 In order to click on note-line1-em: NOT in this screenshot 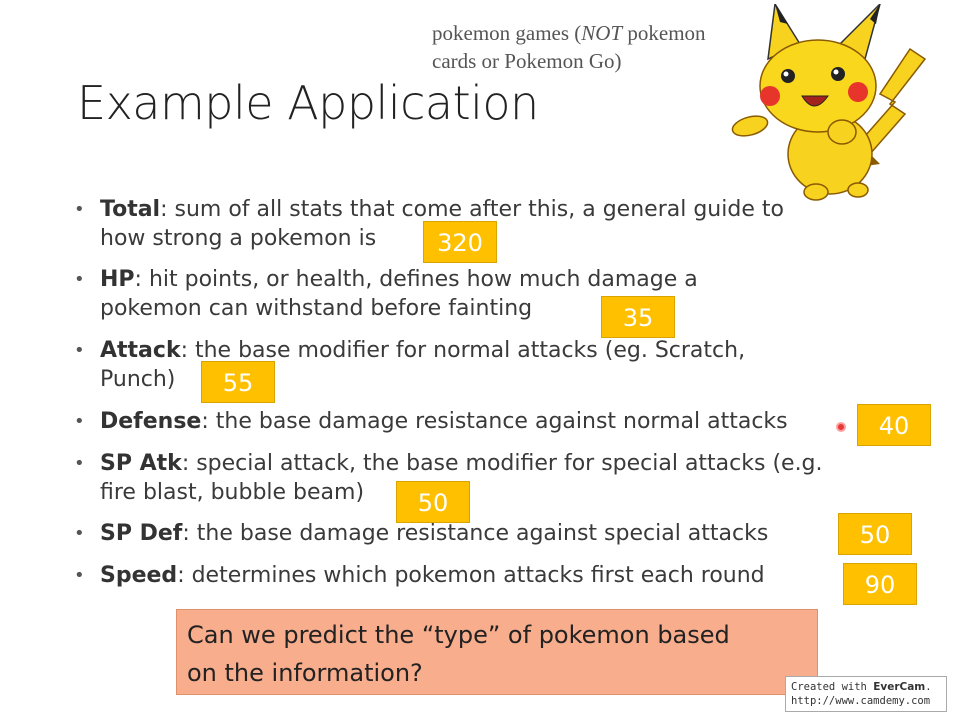, I will do `click(602, 33)`.